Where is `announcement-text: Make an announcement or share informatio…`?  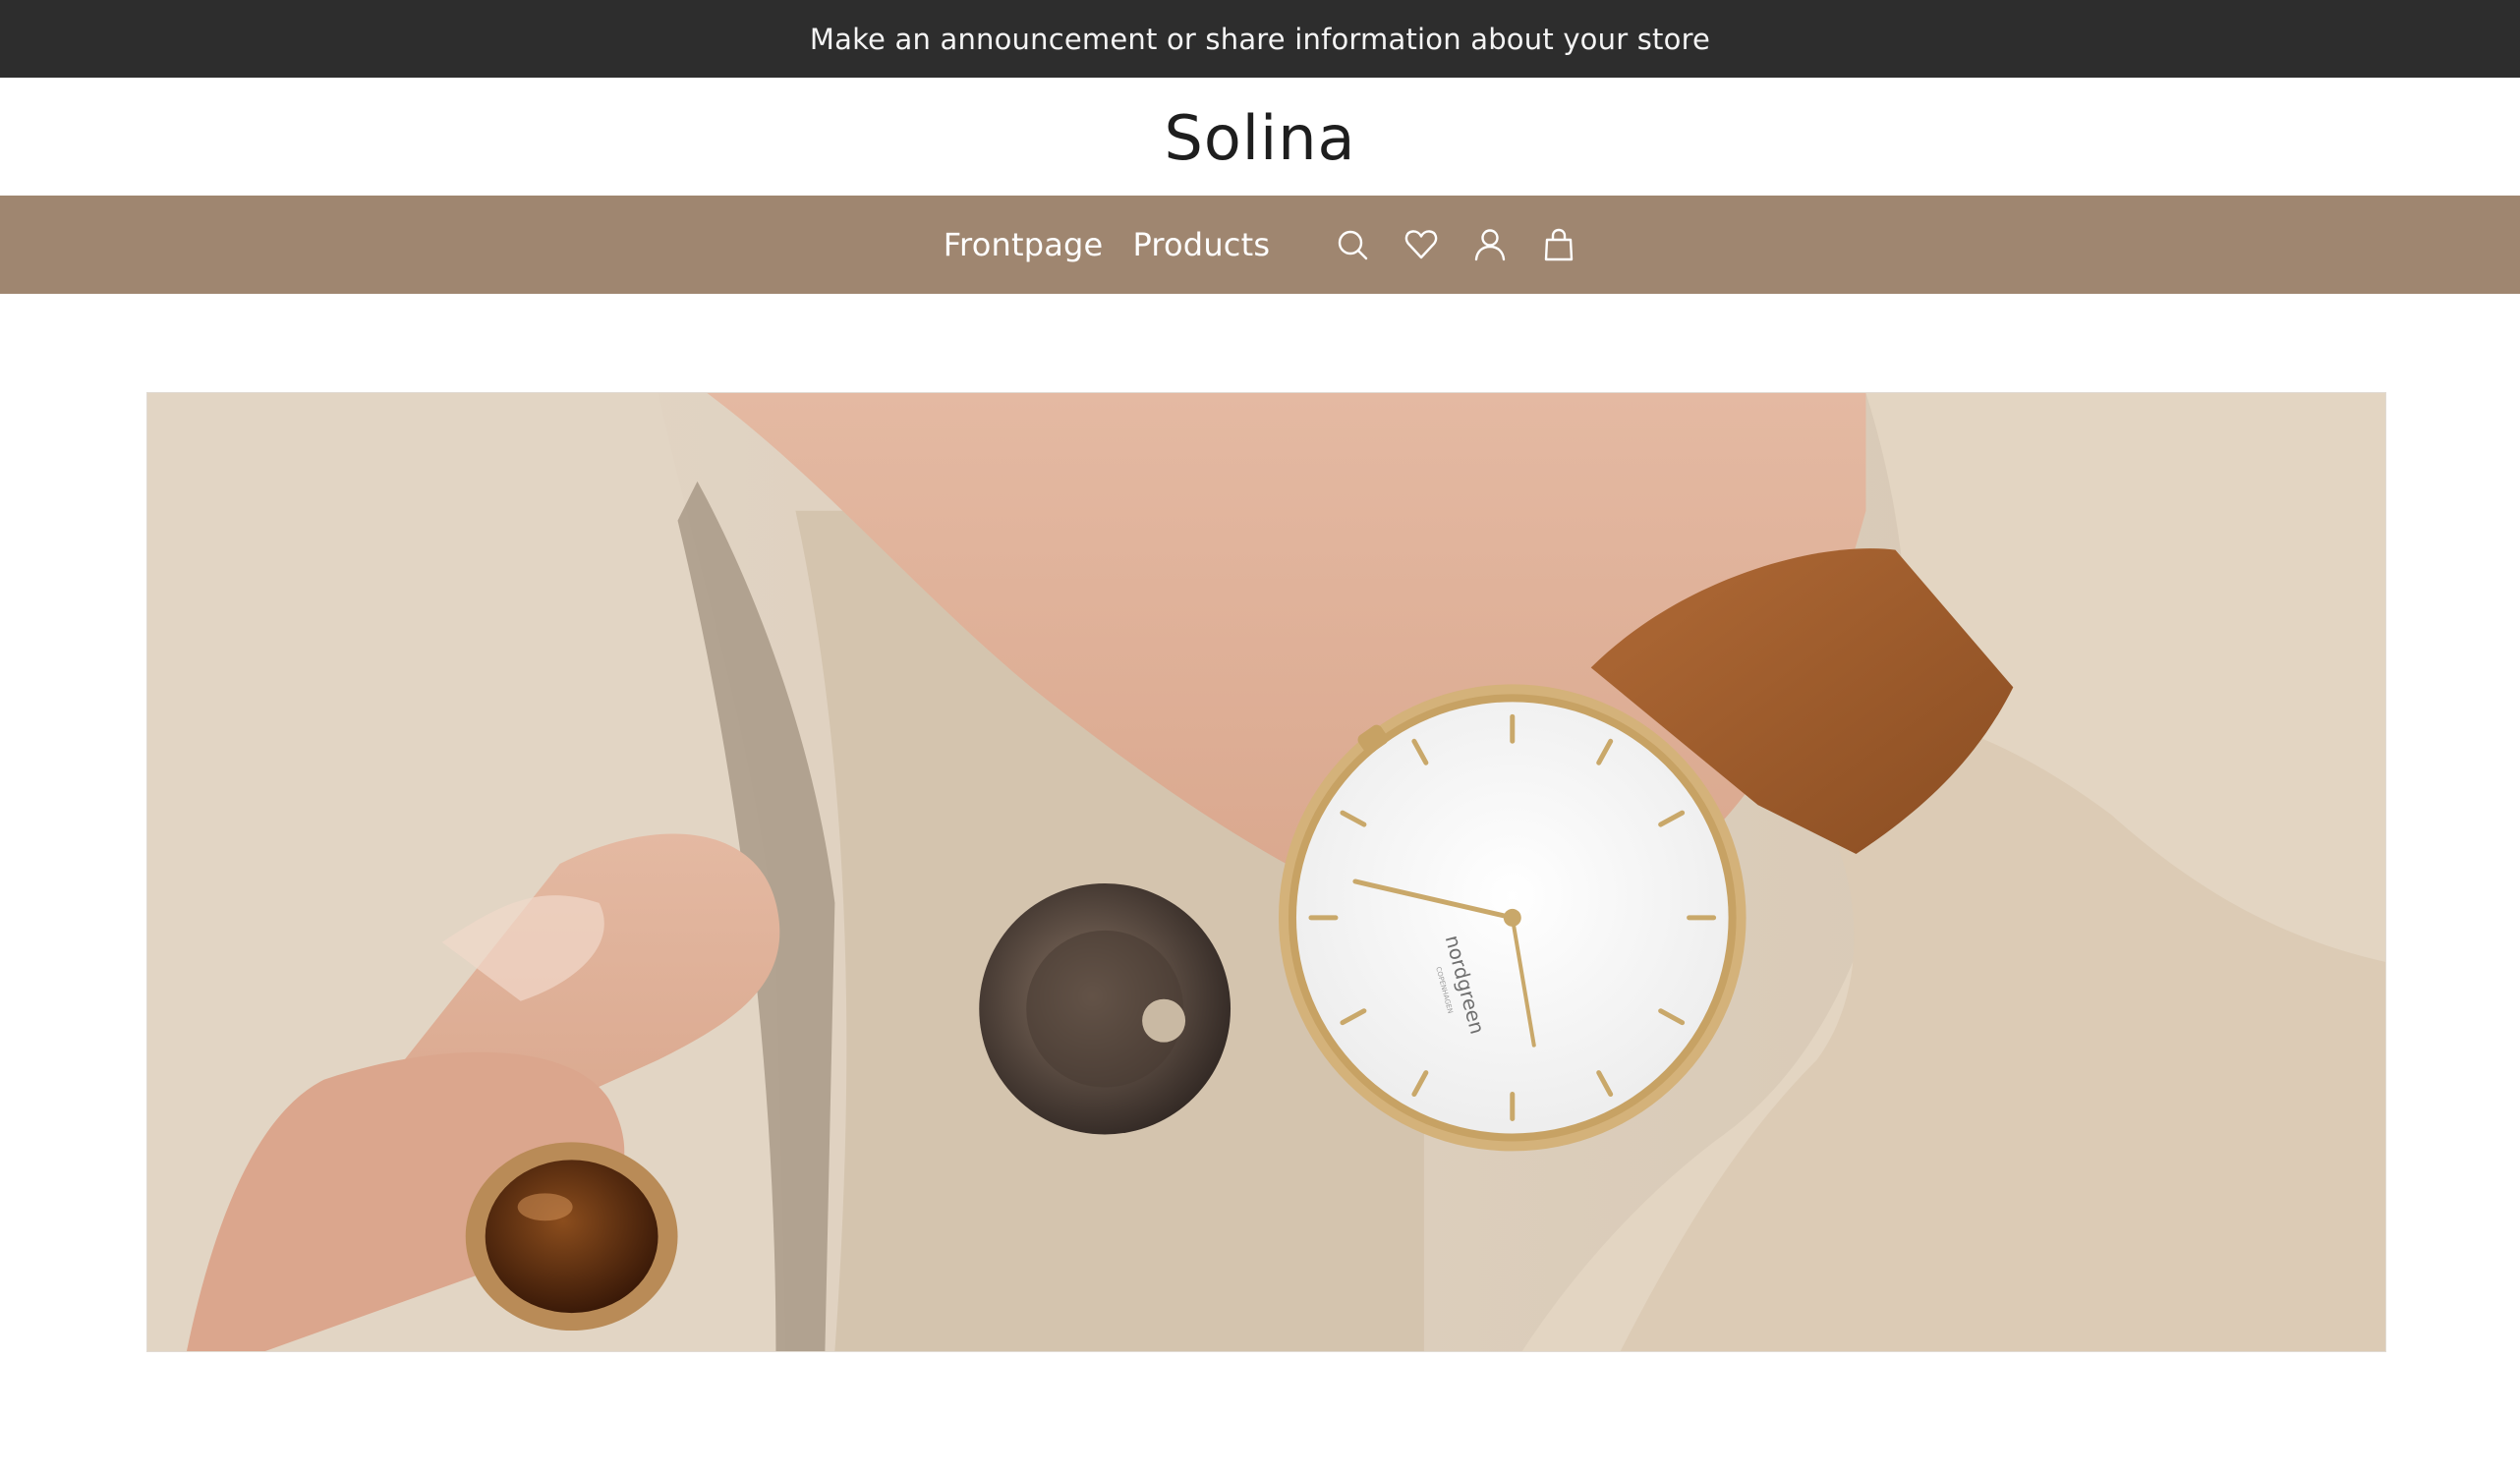
announcement-text: Make an announcement or share informatio… is located at coordinates (1260, 39).